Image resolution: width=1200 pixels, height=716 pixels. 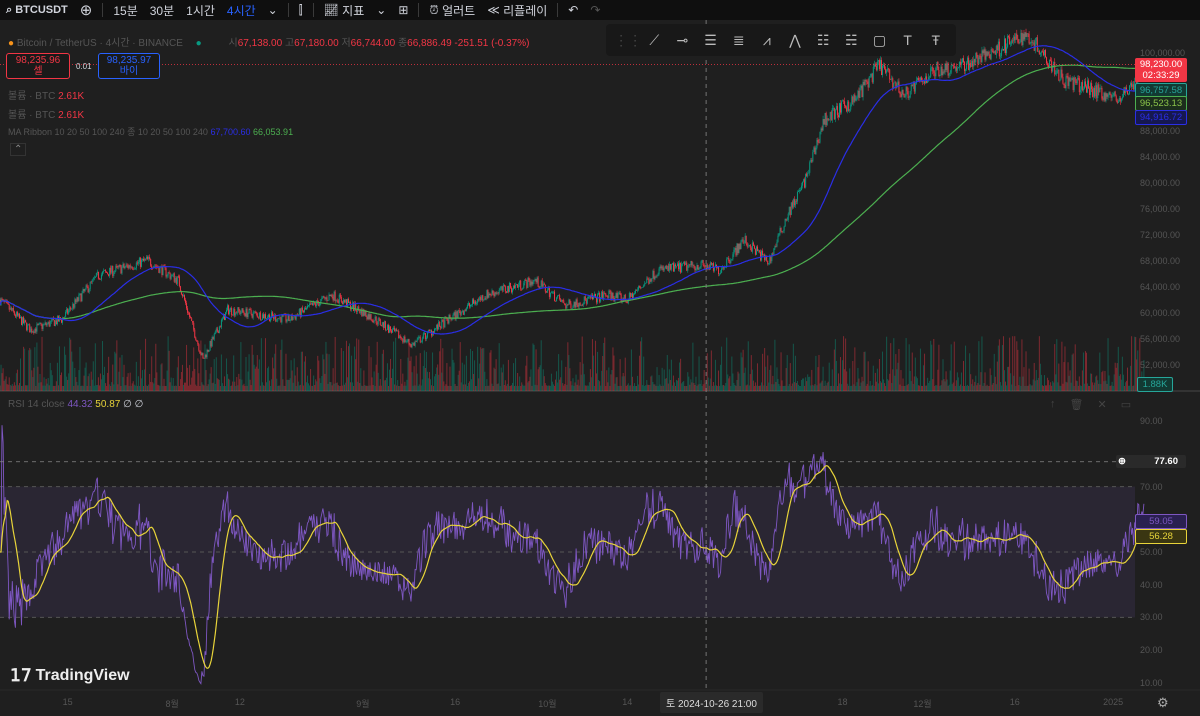 I want to click on trend-line-icon: ⟋, so click(x=654, y=40).